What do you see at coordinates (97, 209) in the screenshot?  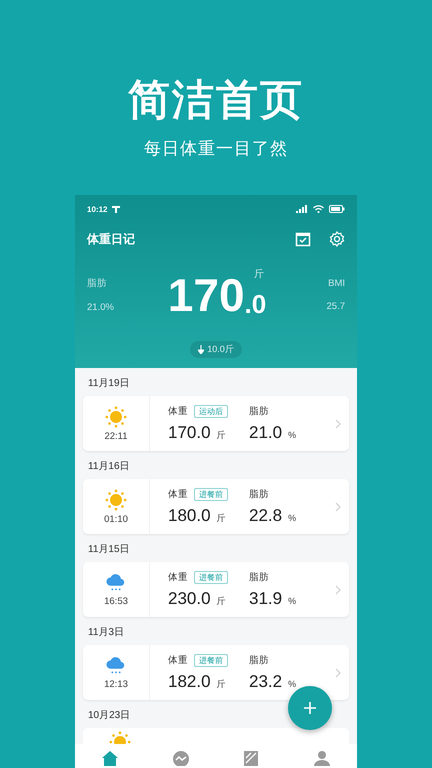 I see `status-time: 10:12` at bounding box center [97, 209].